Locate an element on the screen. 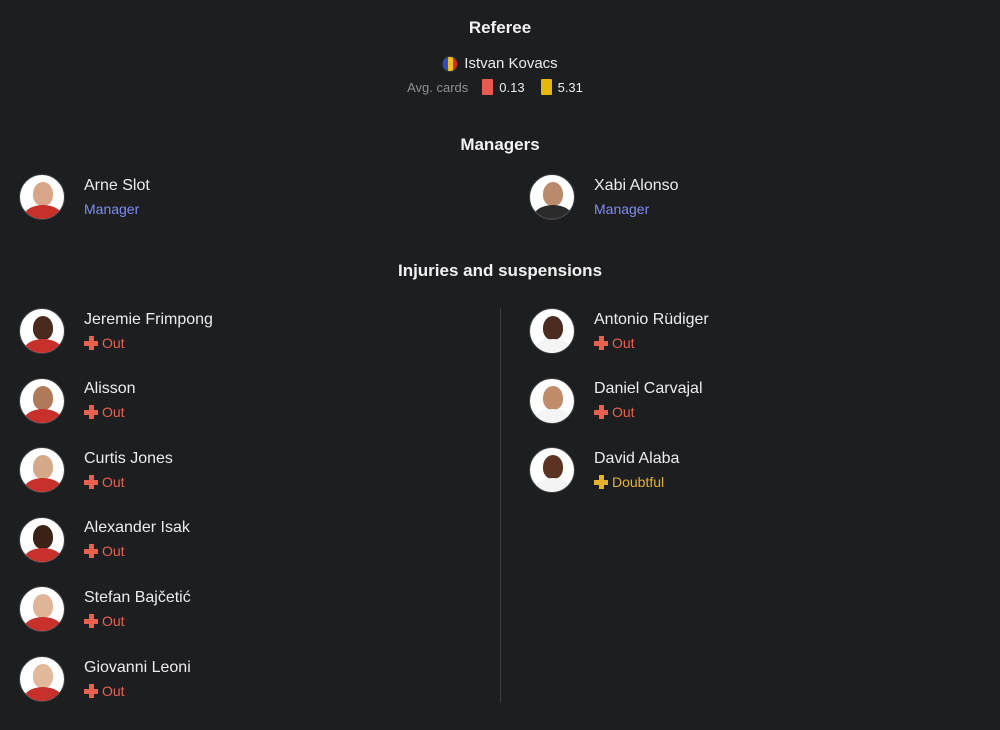 The height and width of the screenshot is (730, 1000). player-name: Antonio Rüdiger is located at coordinates (651, 319).